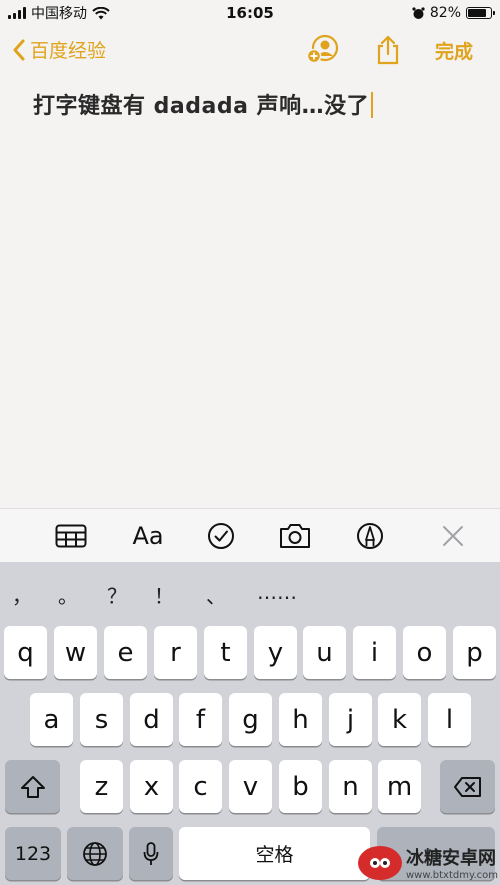 This screenshot has width=500, height=885. I want to click on status-left: 中国移动, so click(59, 13).